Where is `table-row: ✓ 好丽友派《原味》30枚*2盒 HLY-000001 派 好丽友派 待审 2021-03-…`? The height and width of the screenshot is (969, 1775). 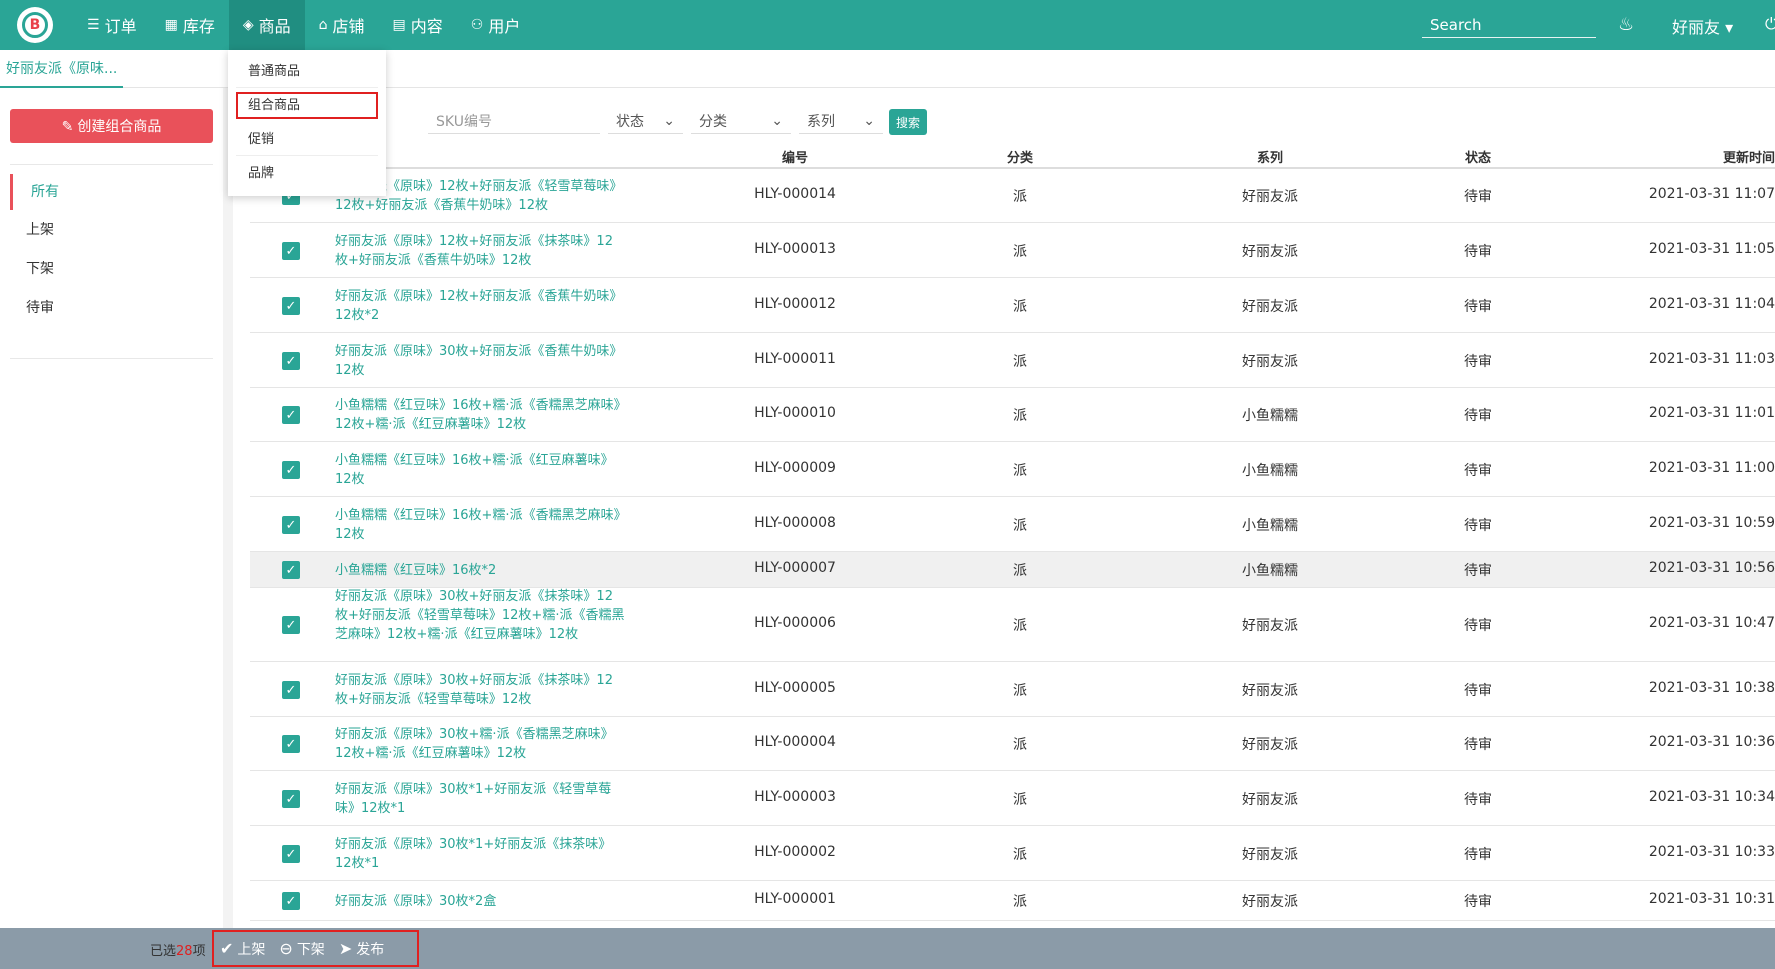
table-row: ✓ 好丽友派《原味》30枚*2盒 HLY-000001 派 好丽友派 待审 2021-03-… is located at coordinates (1012, 901).